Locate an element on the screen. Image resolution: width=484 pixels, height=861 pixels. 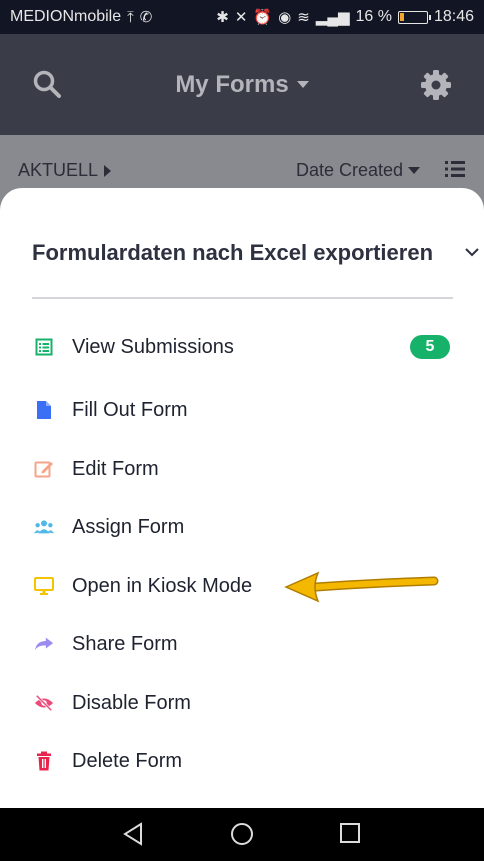
divider is located at coordinates (242, 298).